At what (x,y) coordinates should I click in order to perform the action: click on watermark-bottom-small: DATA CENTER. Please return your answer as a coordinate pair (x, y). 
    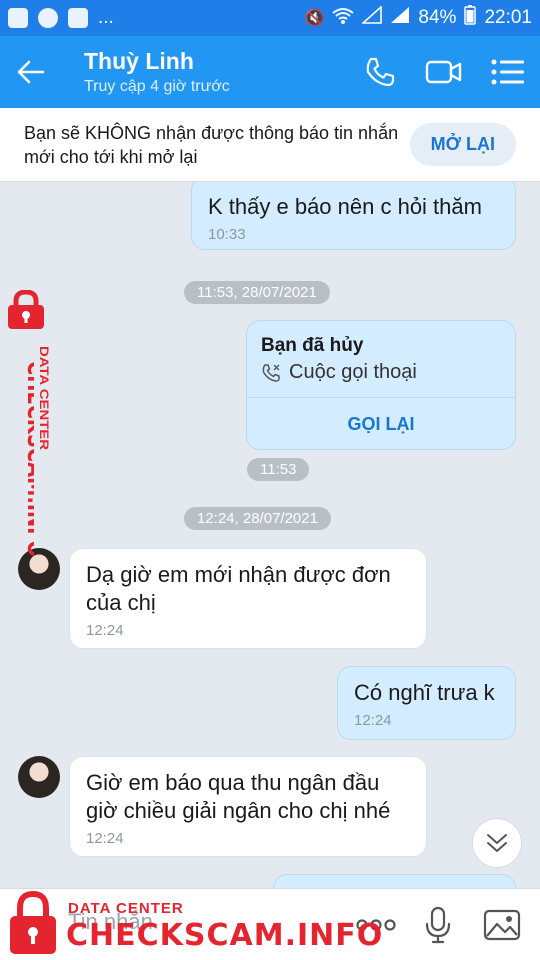
    Looking at the image, I should click on (126, 908).